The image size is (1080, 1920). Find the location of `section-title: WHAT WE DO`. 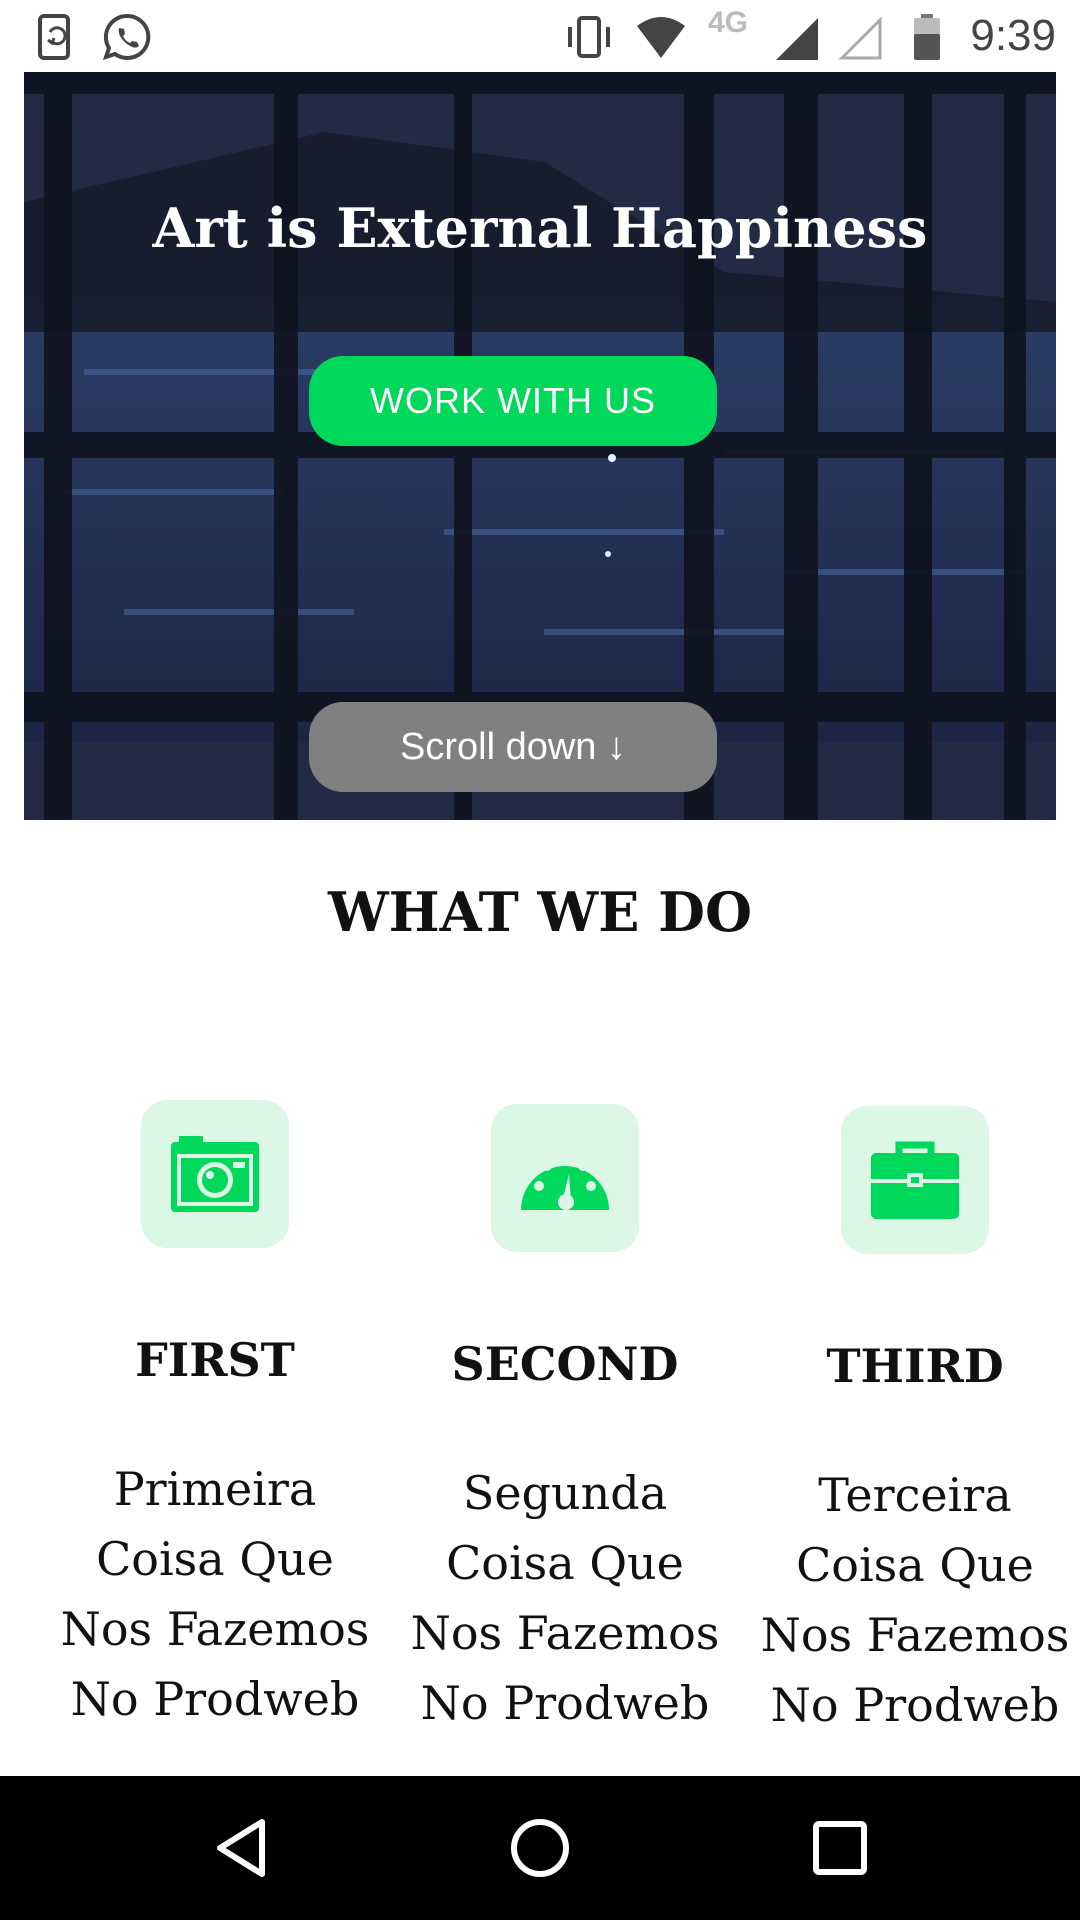

section-title: WHAT WE DO is located at coordinates (540, 912).